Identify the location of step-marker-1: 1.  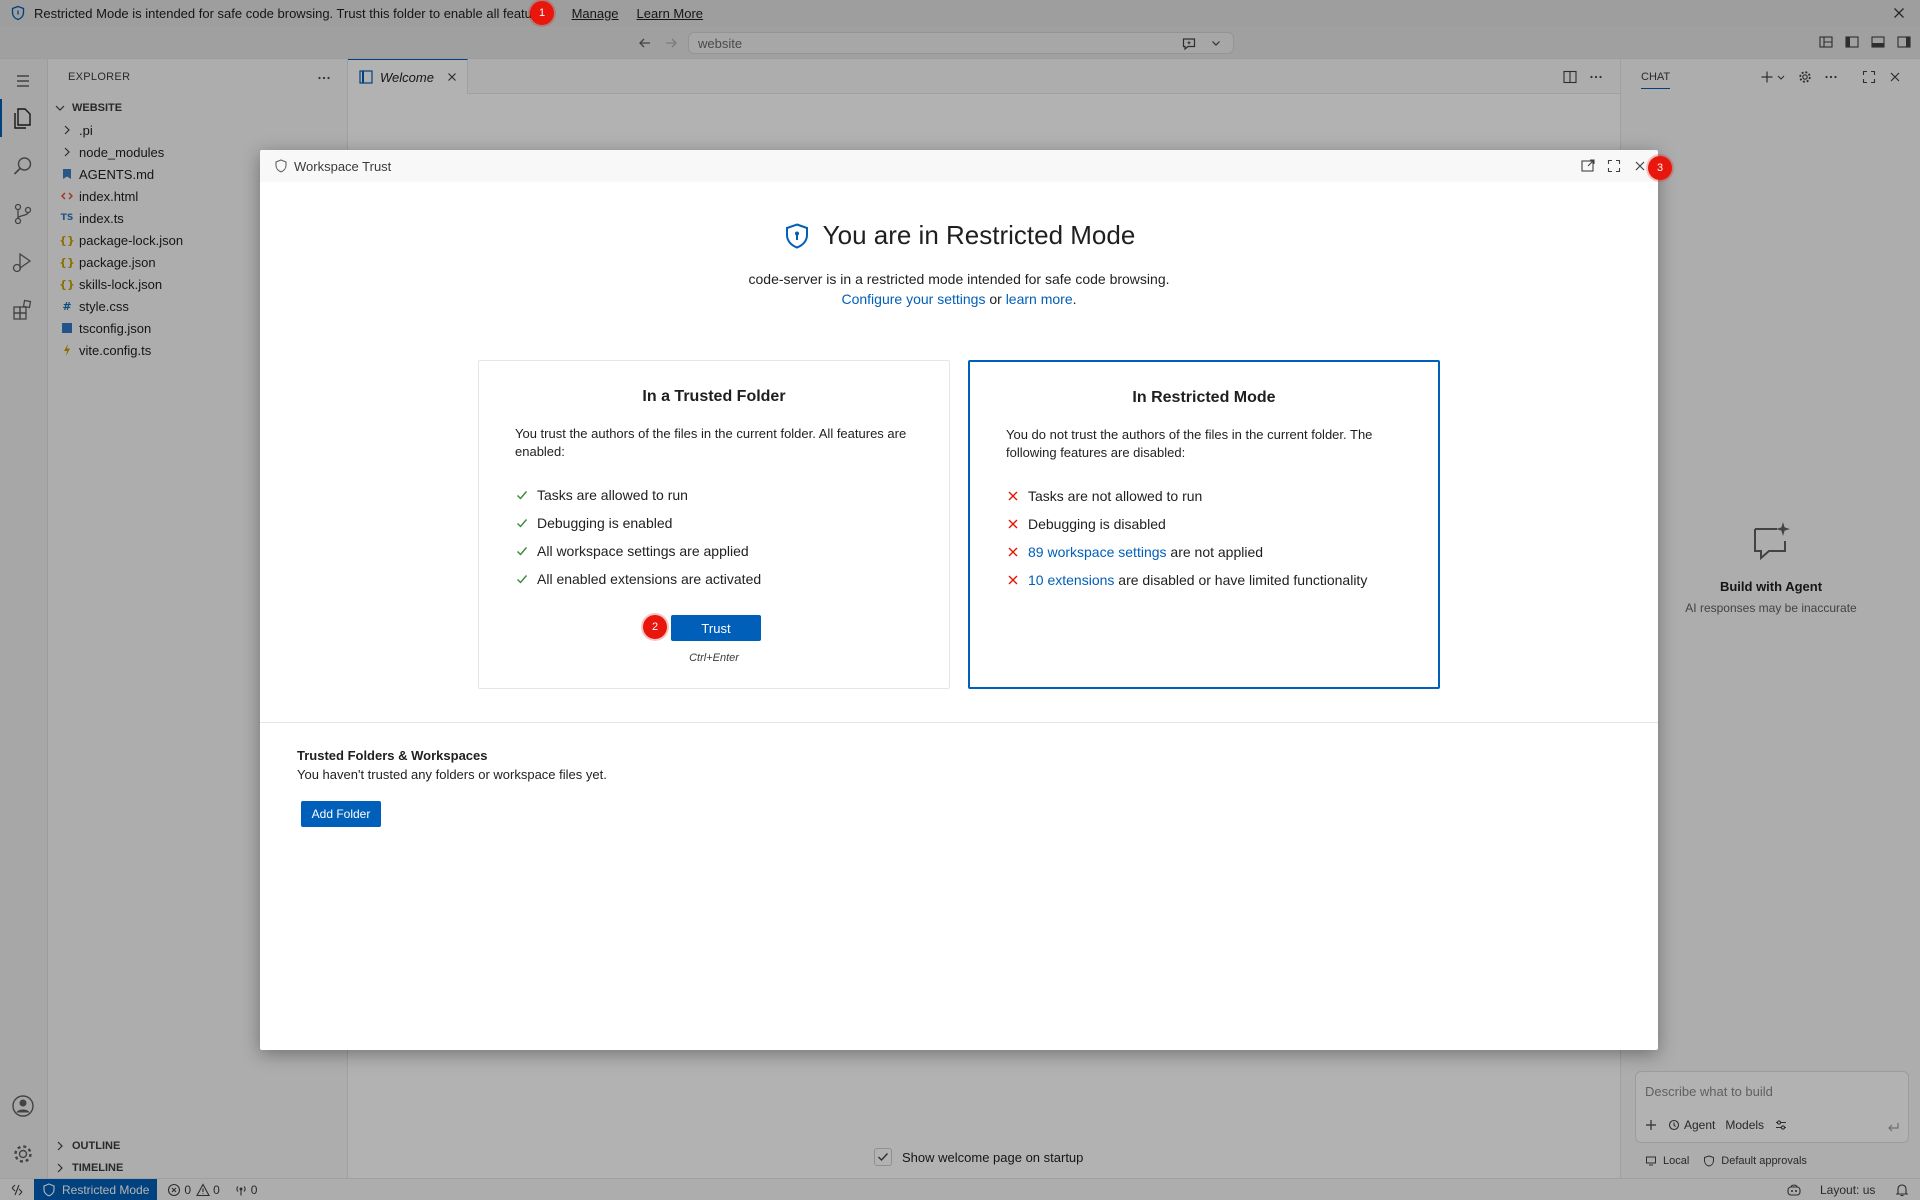
(542, 13).